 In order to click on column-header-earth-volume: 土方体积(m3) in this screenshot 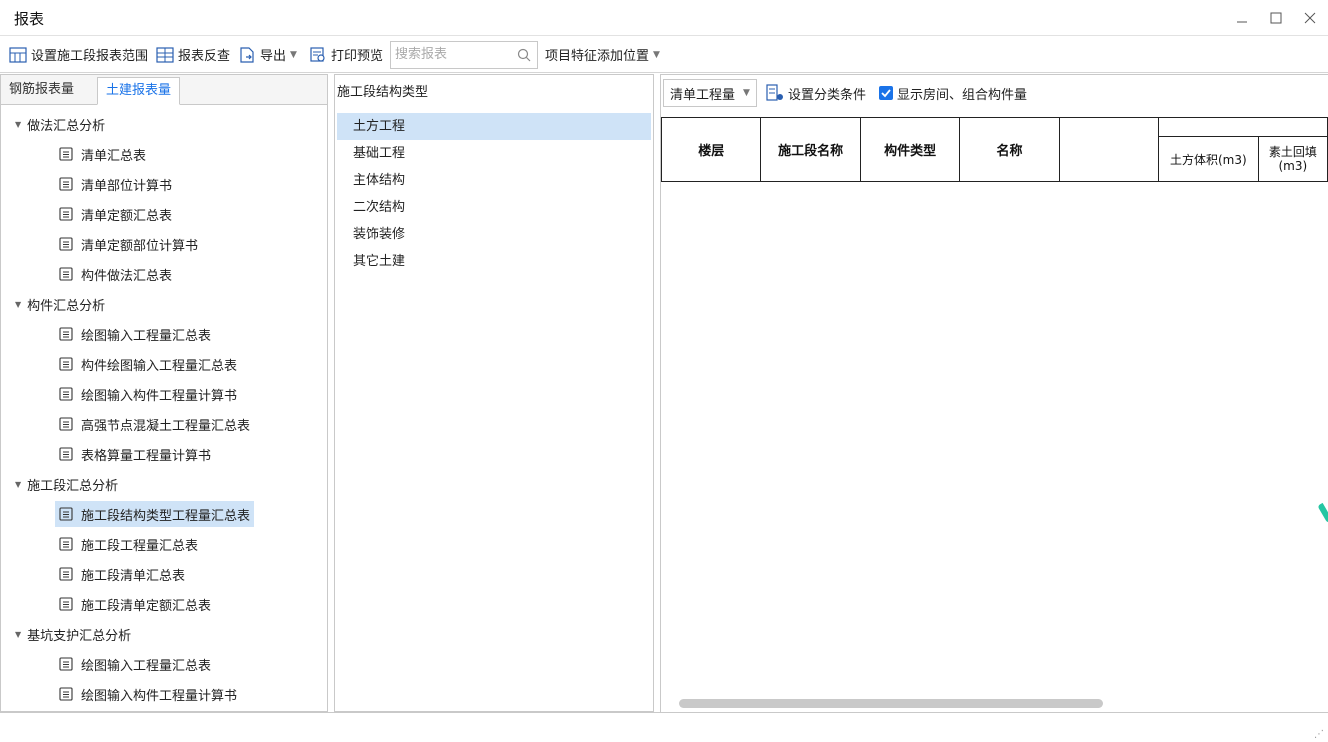, I will do `click(1208, 159)`.